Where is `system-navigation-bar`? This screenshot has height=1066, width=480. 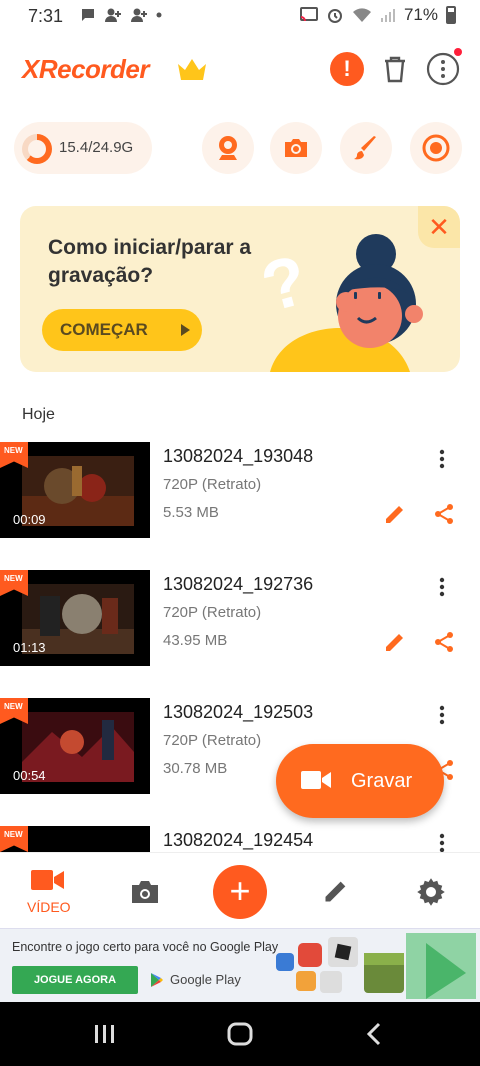
system-navigation-bar is located at coordinates (240, 1034).